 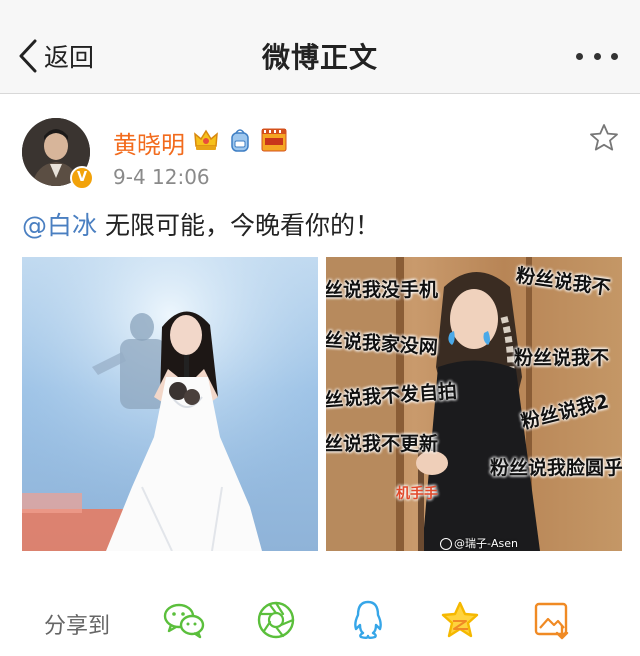 I want to click on user-badges, so click(x=240, y=140).